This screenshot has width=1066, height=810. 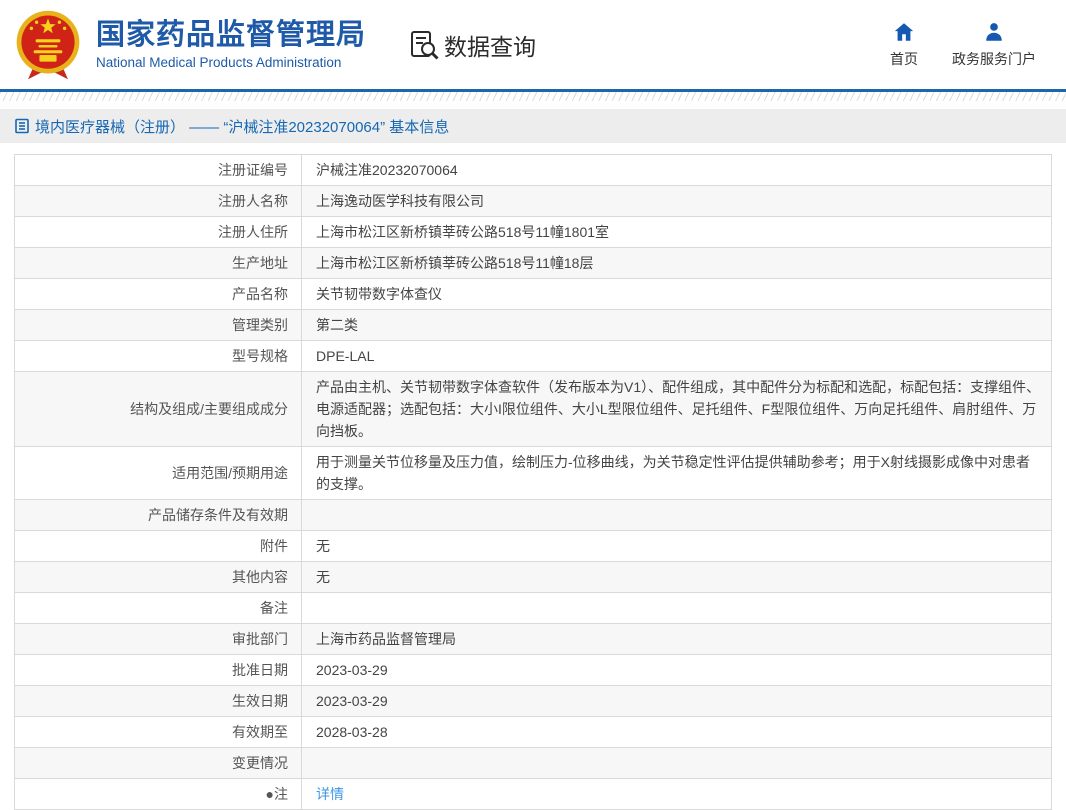 What do you see at coordinates (158, 232) in the screenshot?
I see `row-label: 注册人住所` at bounding box center [158, 232].